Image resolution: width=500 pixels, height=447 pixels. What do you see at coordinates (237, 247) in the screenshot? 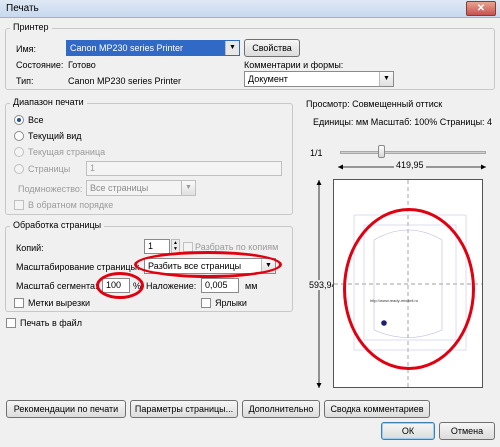
I see `collate-label: Разбрать по копиям` at bounding box center [237, 247].